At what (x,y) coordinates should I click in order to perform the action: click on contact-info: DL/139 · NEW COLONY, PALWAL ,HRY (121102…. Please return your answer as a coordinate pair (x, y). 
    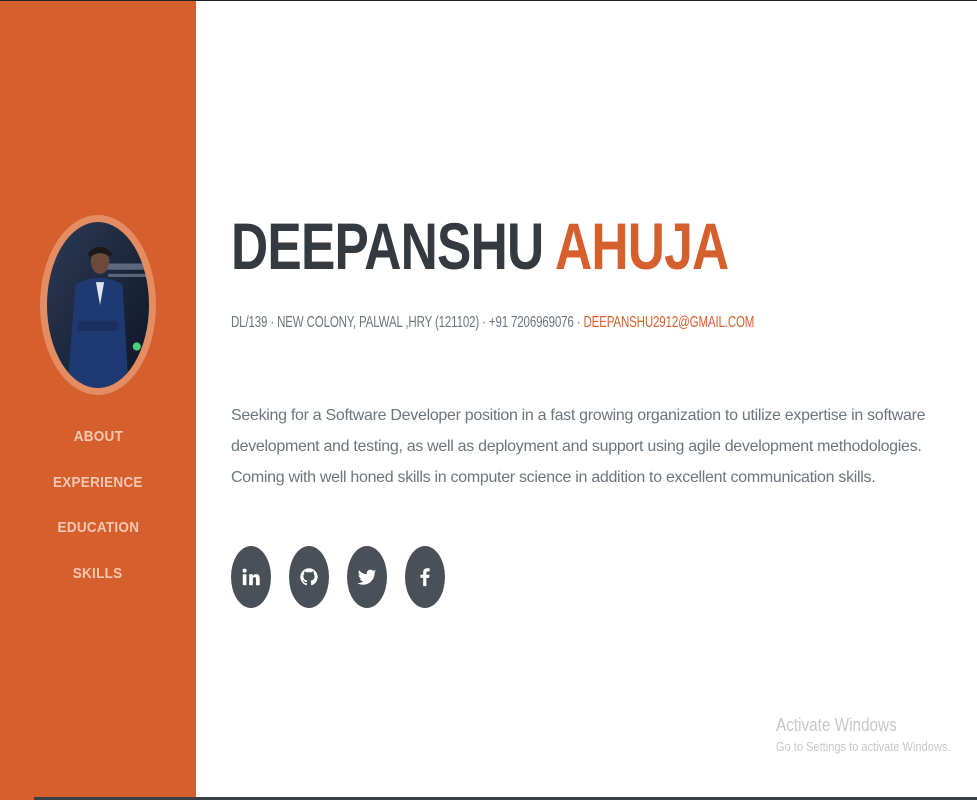
    Looking at the image, I should click on (492, 323).